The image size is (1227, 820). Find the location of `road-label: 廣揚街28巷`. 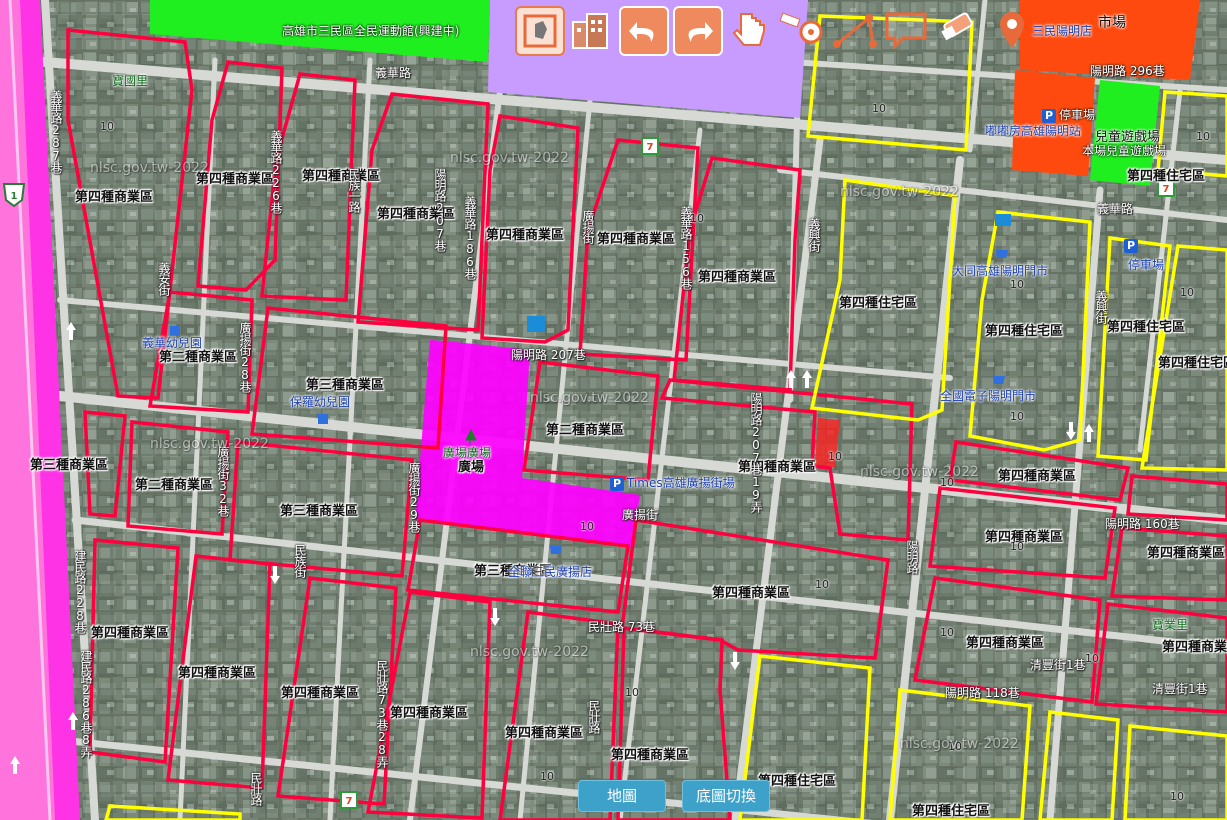

road-label: 廣揚街28巷 is located at coordinates (245, 357).